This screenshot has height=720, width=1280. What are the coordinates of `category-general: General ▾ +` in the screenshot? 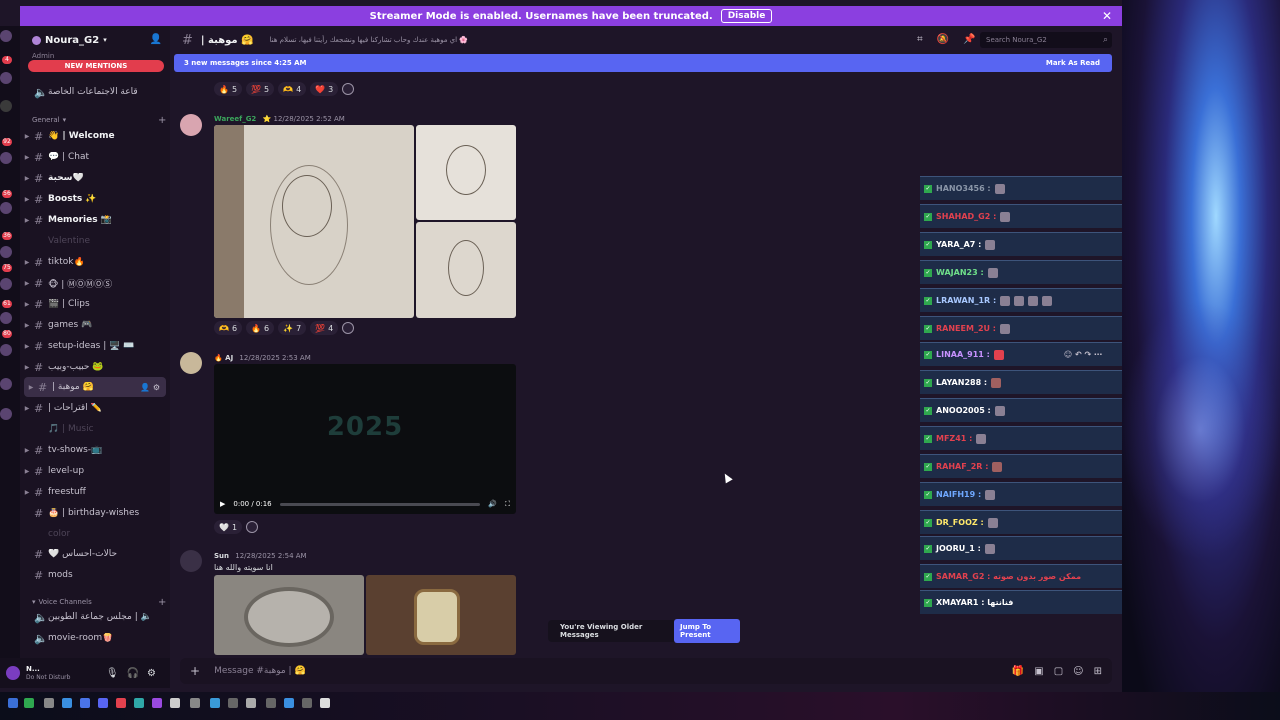 It's located at (99, 120).